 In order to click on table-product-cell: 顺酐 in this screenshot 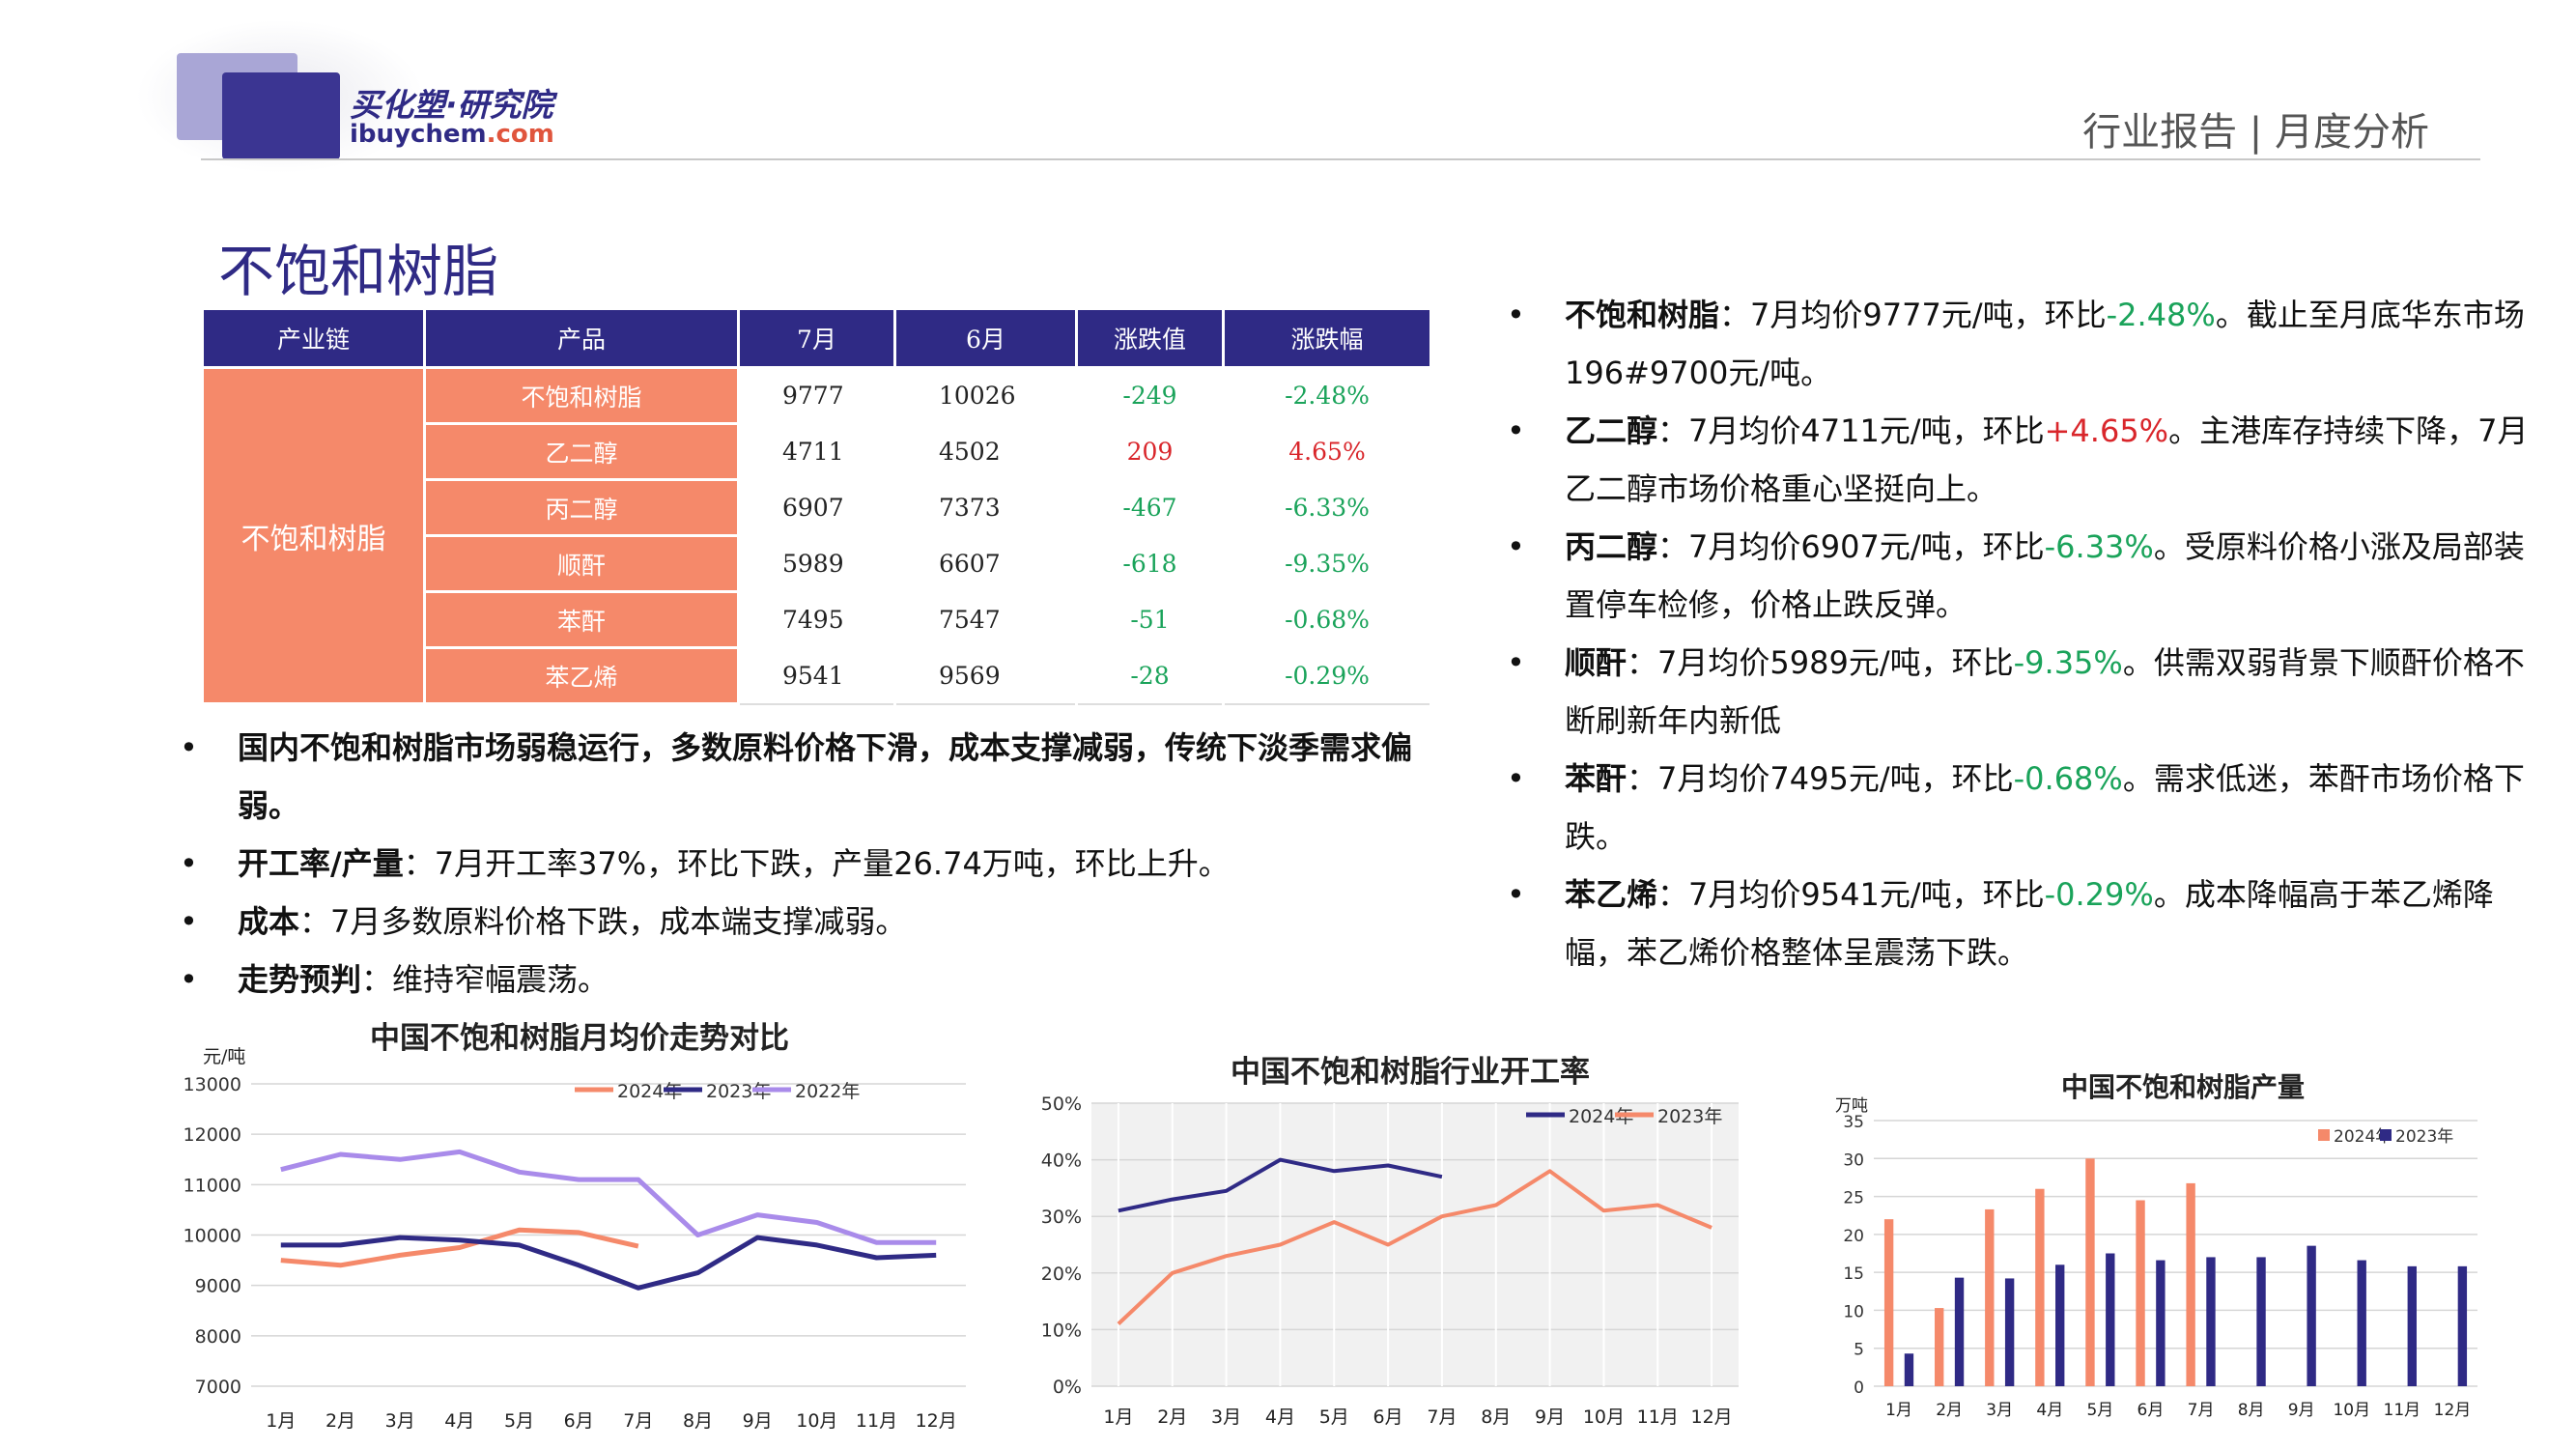, I will do `click(581, 563)`.